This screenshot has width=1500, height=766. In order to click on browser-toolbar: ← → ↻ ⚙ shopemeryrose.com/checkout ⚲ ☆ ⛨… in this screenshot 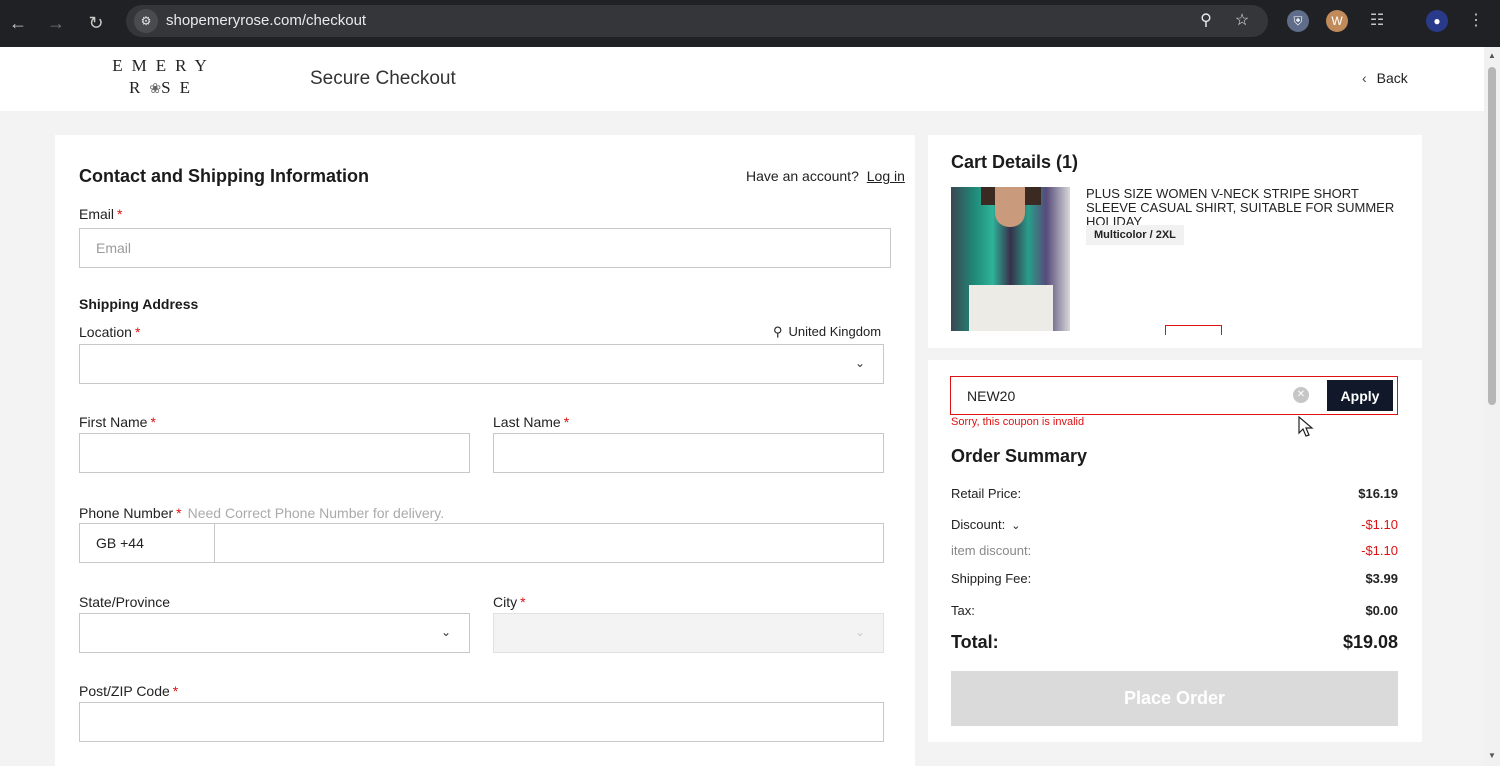, I will do `click(750, 23)`.